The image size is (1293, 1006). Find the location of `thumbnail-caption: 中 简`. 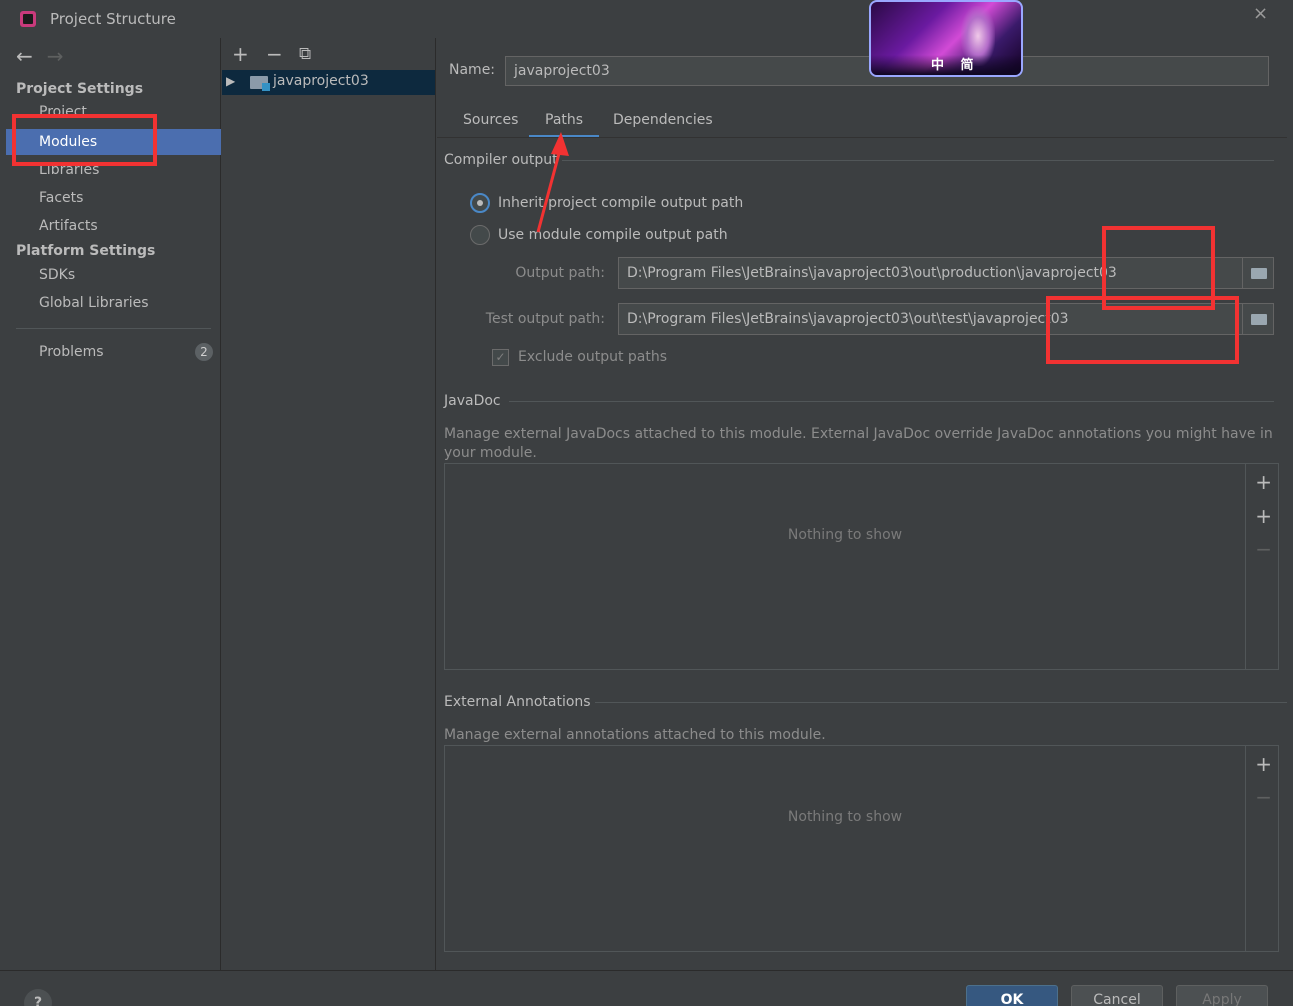

thumbnail-caption: 中 简 is located at coordinates (955, 65).